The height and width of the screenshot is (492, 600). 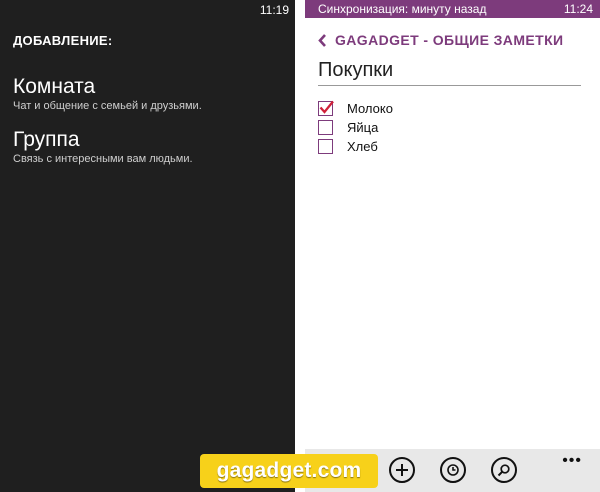 I want to click on todo-label: Молоко, so click(x=370, y=108).